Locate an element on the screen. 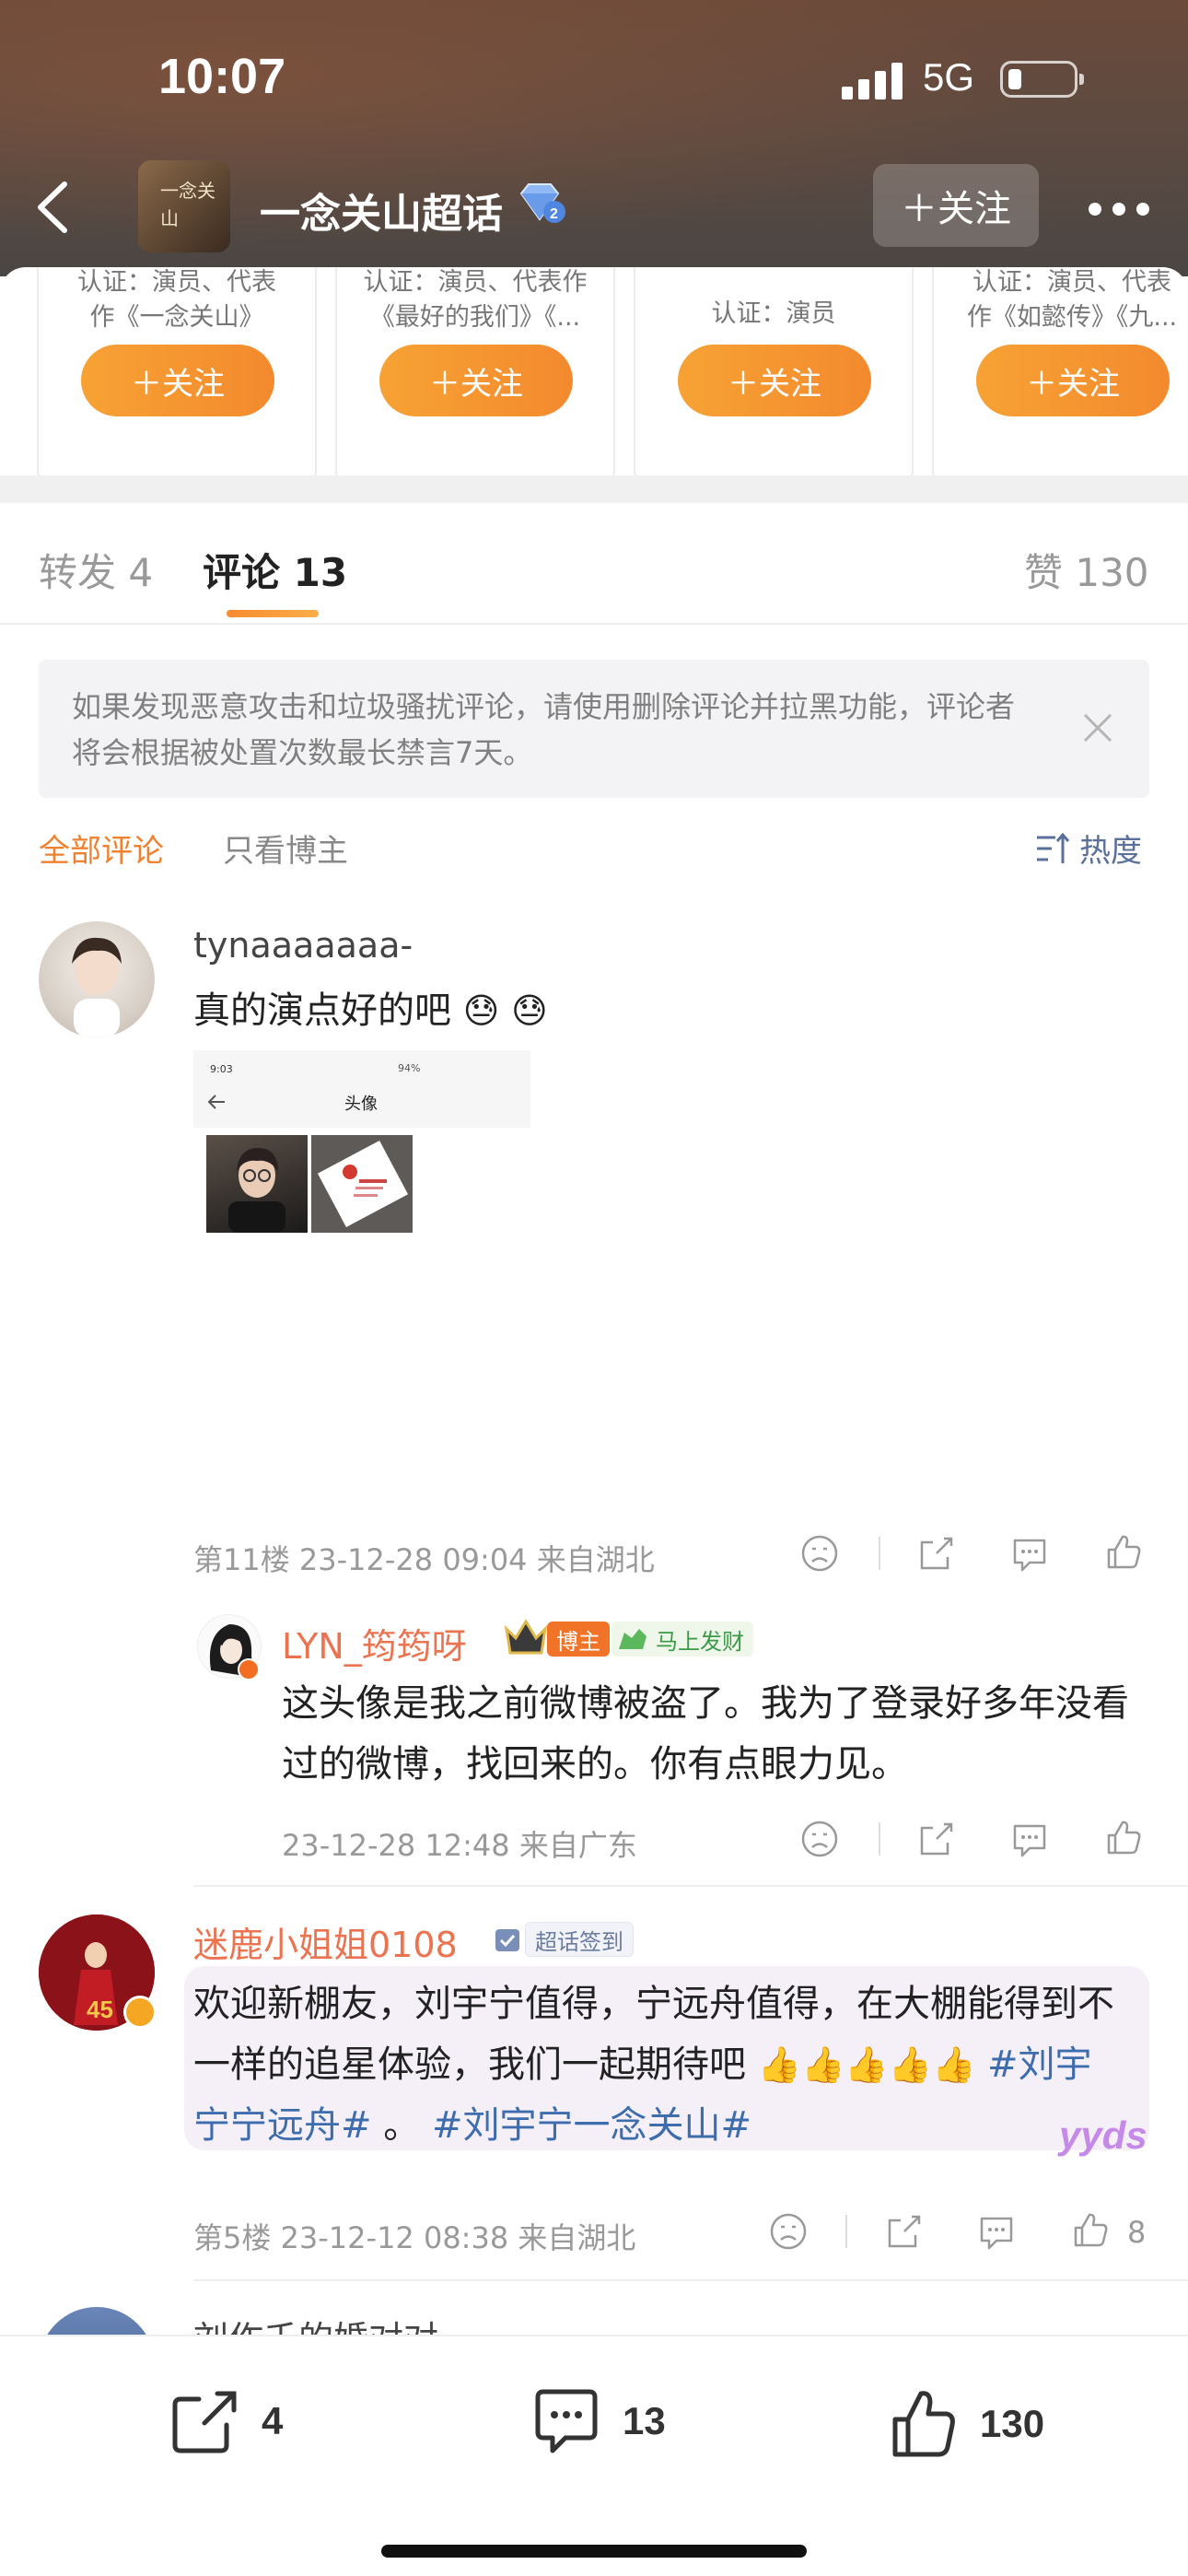 This screenshot has height=2576, width=1188. back-button is located at coordinates (55, 207).